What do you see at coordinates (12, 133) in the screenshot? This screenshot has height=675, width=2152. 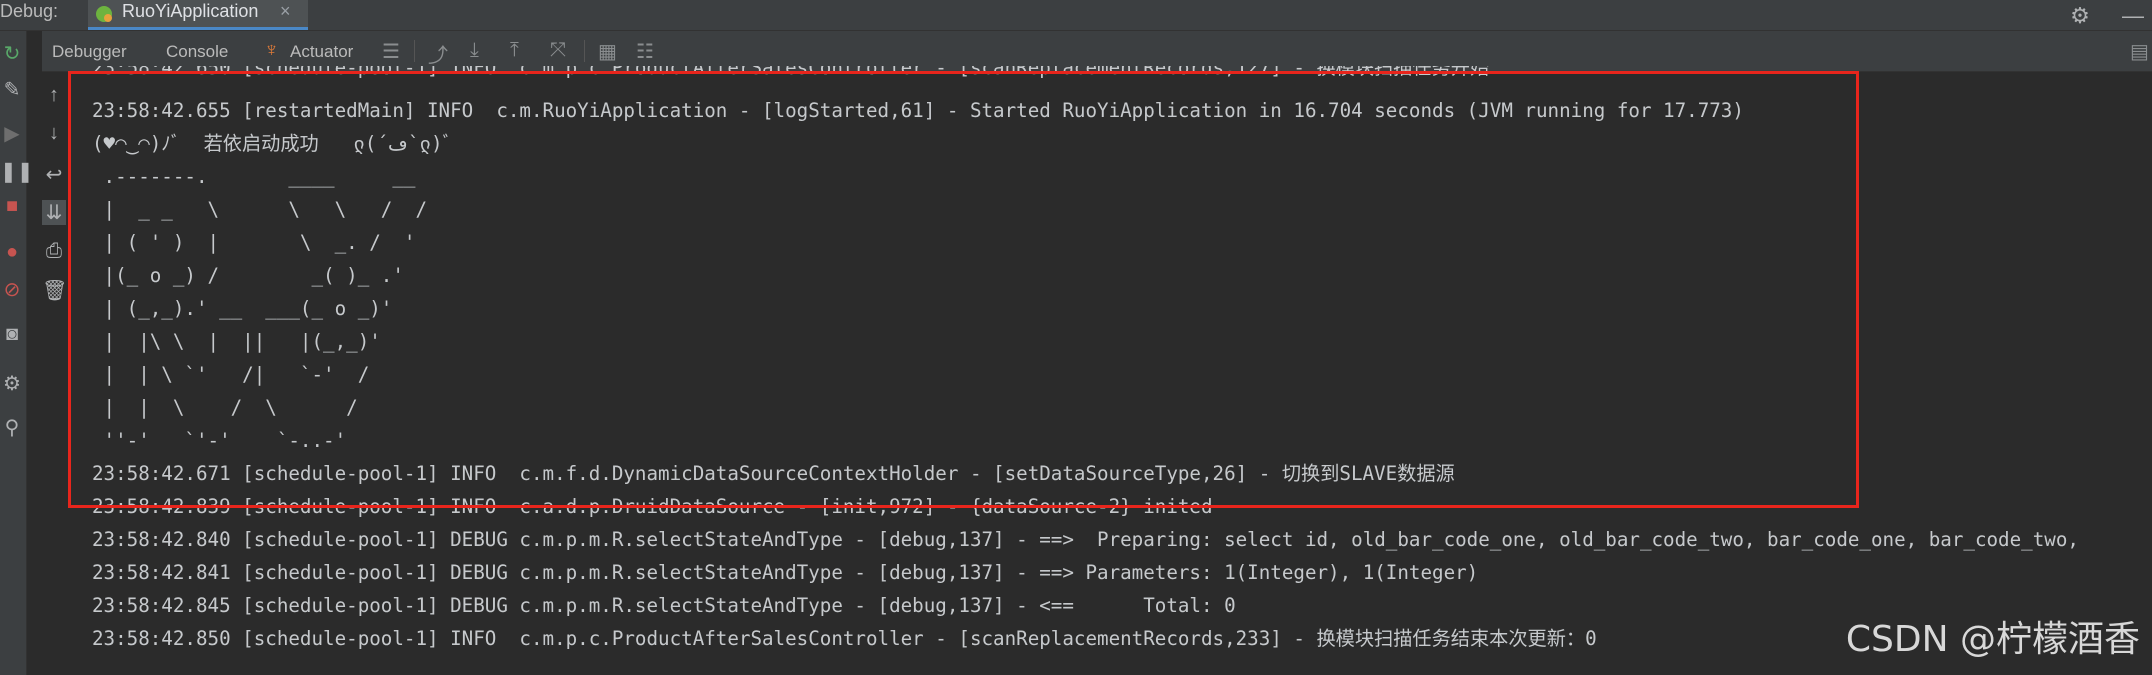 I see `resume-icon: ▶` at bounding box center [12, 133].